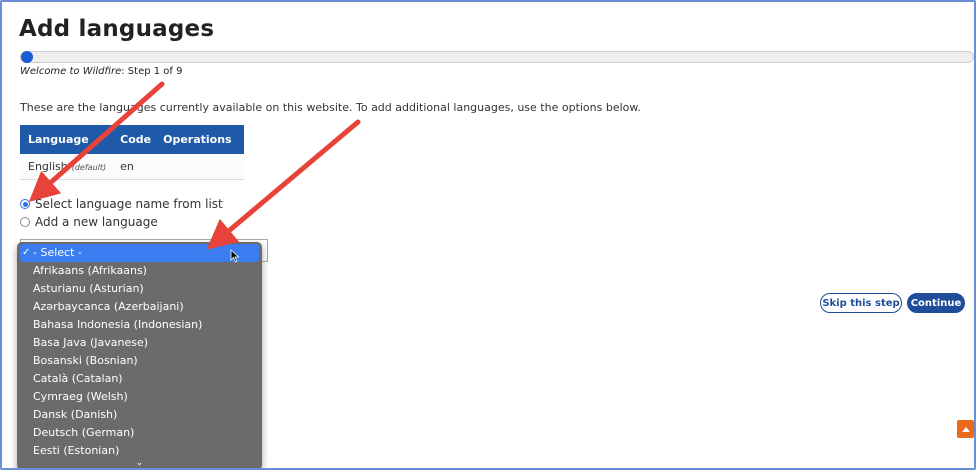  I want to click on language-cell: English (default), so click(67, 167).